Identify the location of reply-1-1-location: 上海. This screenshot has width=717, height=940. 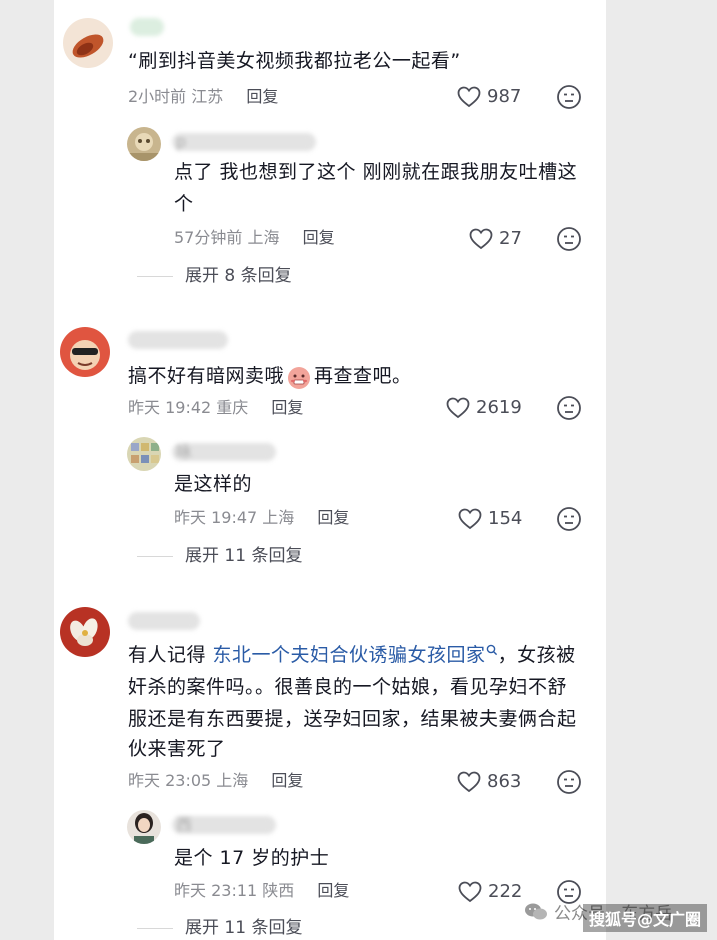
(263, 237).